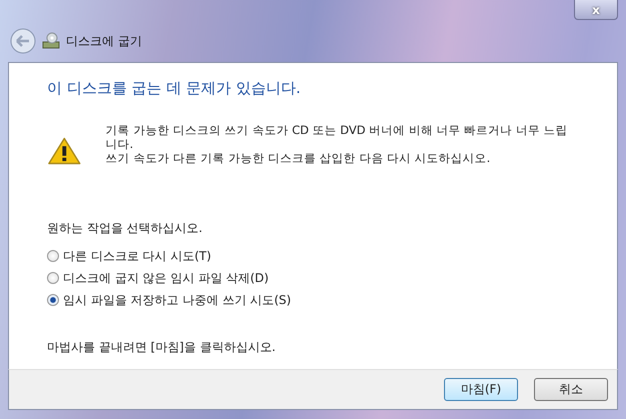 This screenshot has height=419, width=626. I want to click on message-text: 기록 가능한 디스크의 쓰기 속도가 CD 또는 DVD 버너에 비해 너무 빠르거나 너무 느립니다., so click(337, 137).